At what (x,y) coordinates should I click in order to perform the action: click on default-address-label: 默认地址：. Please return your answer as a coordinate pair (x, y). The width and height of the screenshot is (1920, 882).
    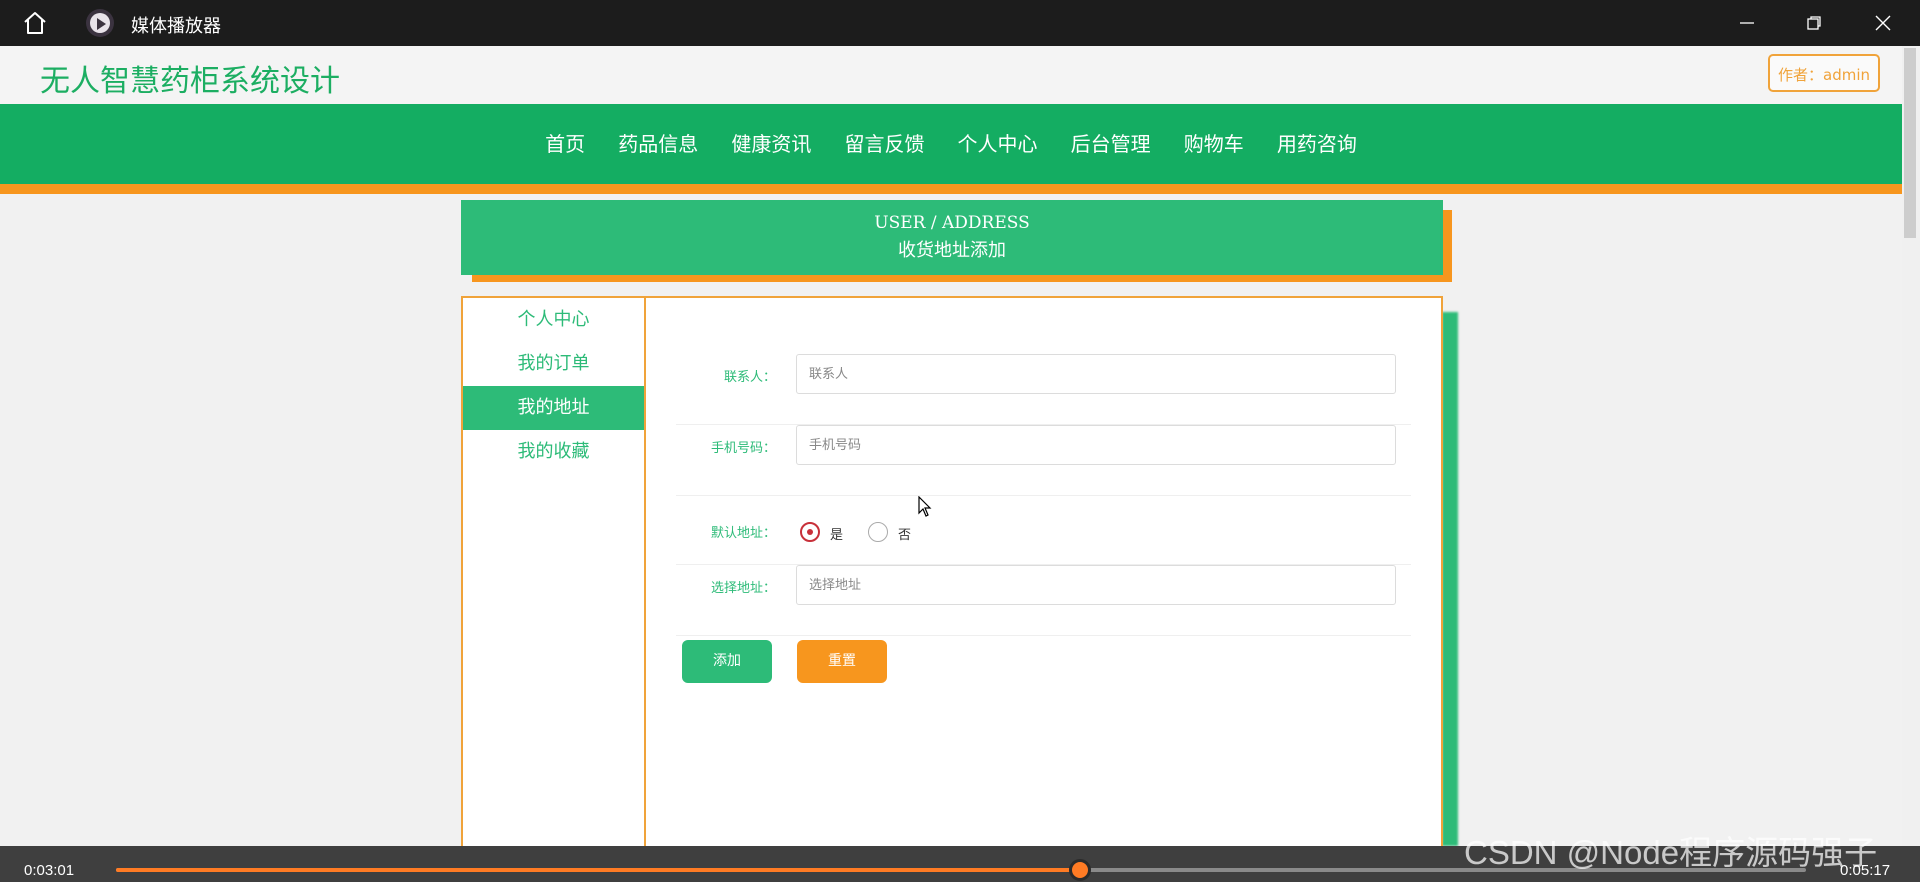
    Looking at the image, I should click on (743, 533).